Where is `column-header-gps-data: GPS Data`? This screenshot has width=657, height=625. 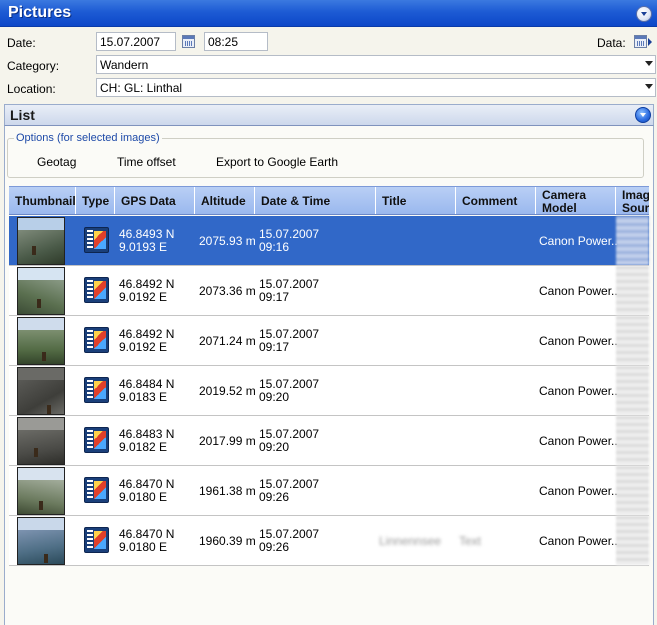 column-header-gps-data: GPS Data is located at coordinates (155, 200).